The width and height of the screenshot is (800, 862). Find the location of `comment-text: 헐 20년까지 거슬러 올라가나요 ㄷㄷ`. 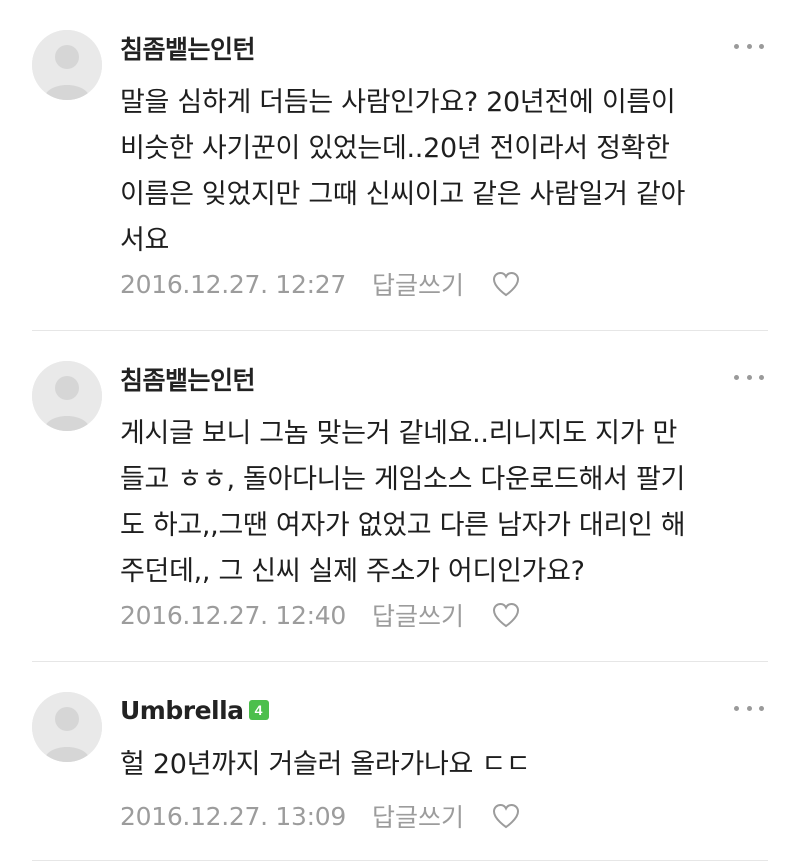

comment-text: 헐 20년까지 거슬러 올라가나요 ㄷㄷ is located at coordinates (325, 764).